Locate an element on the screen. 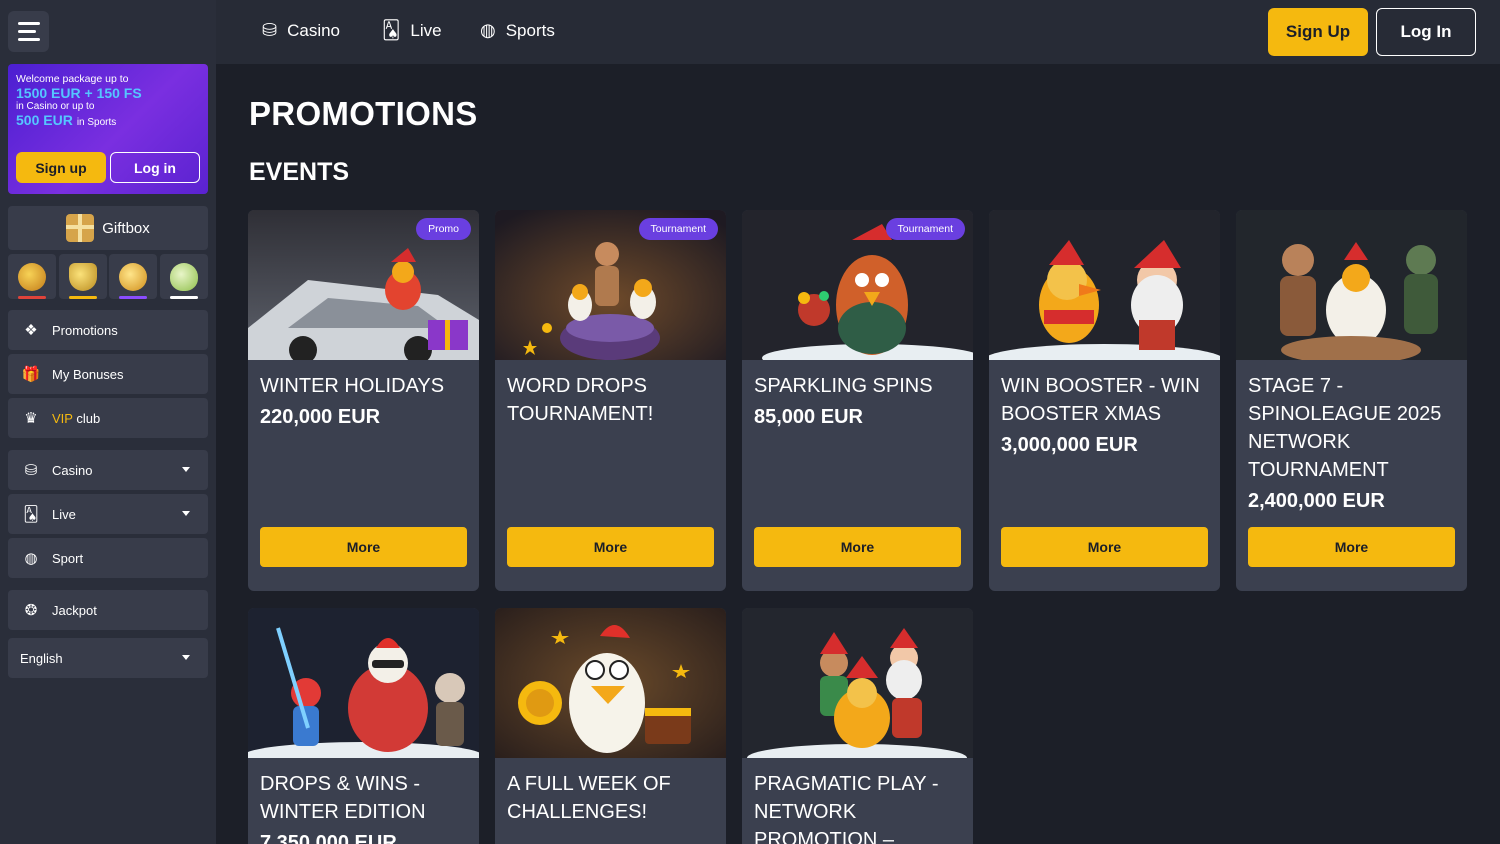  language-select: English is located at coordinates (108, 658).